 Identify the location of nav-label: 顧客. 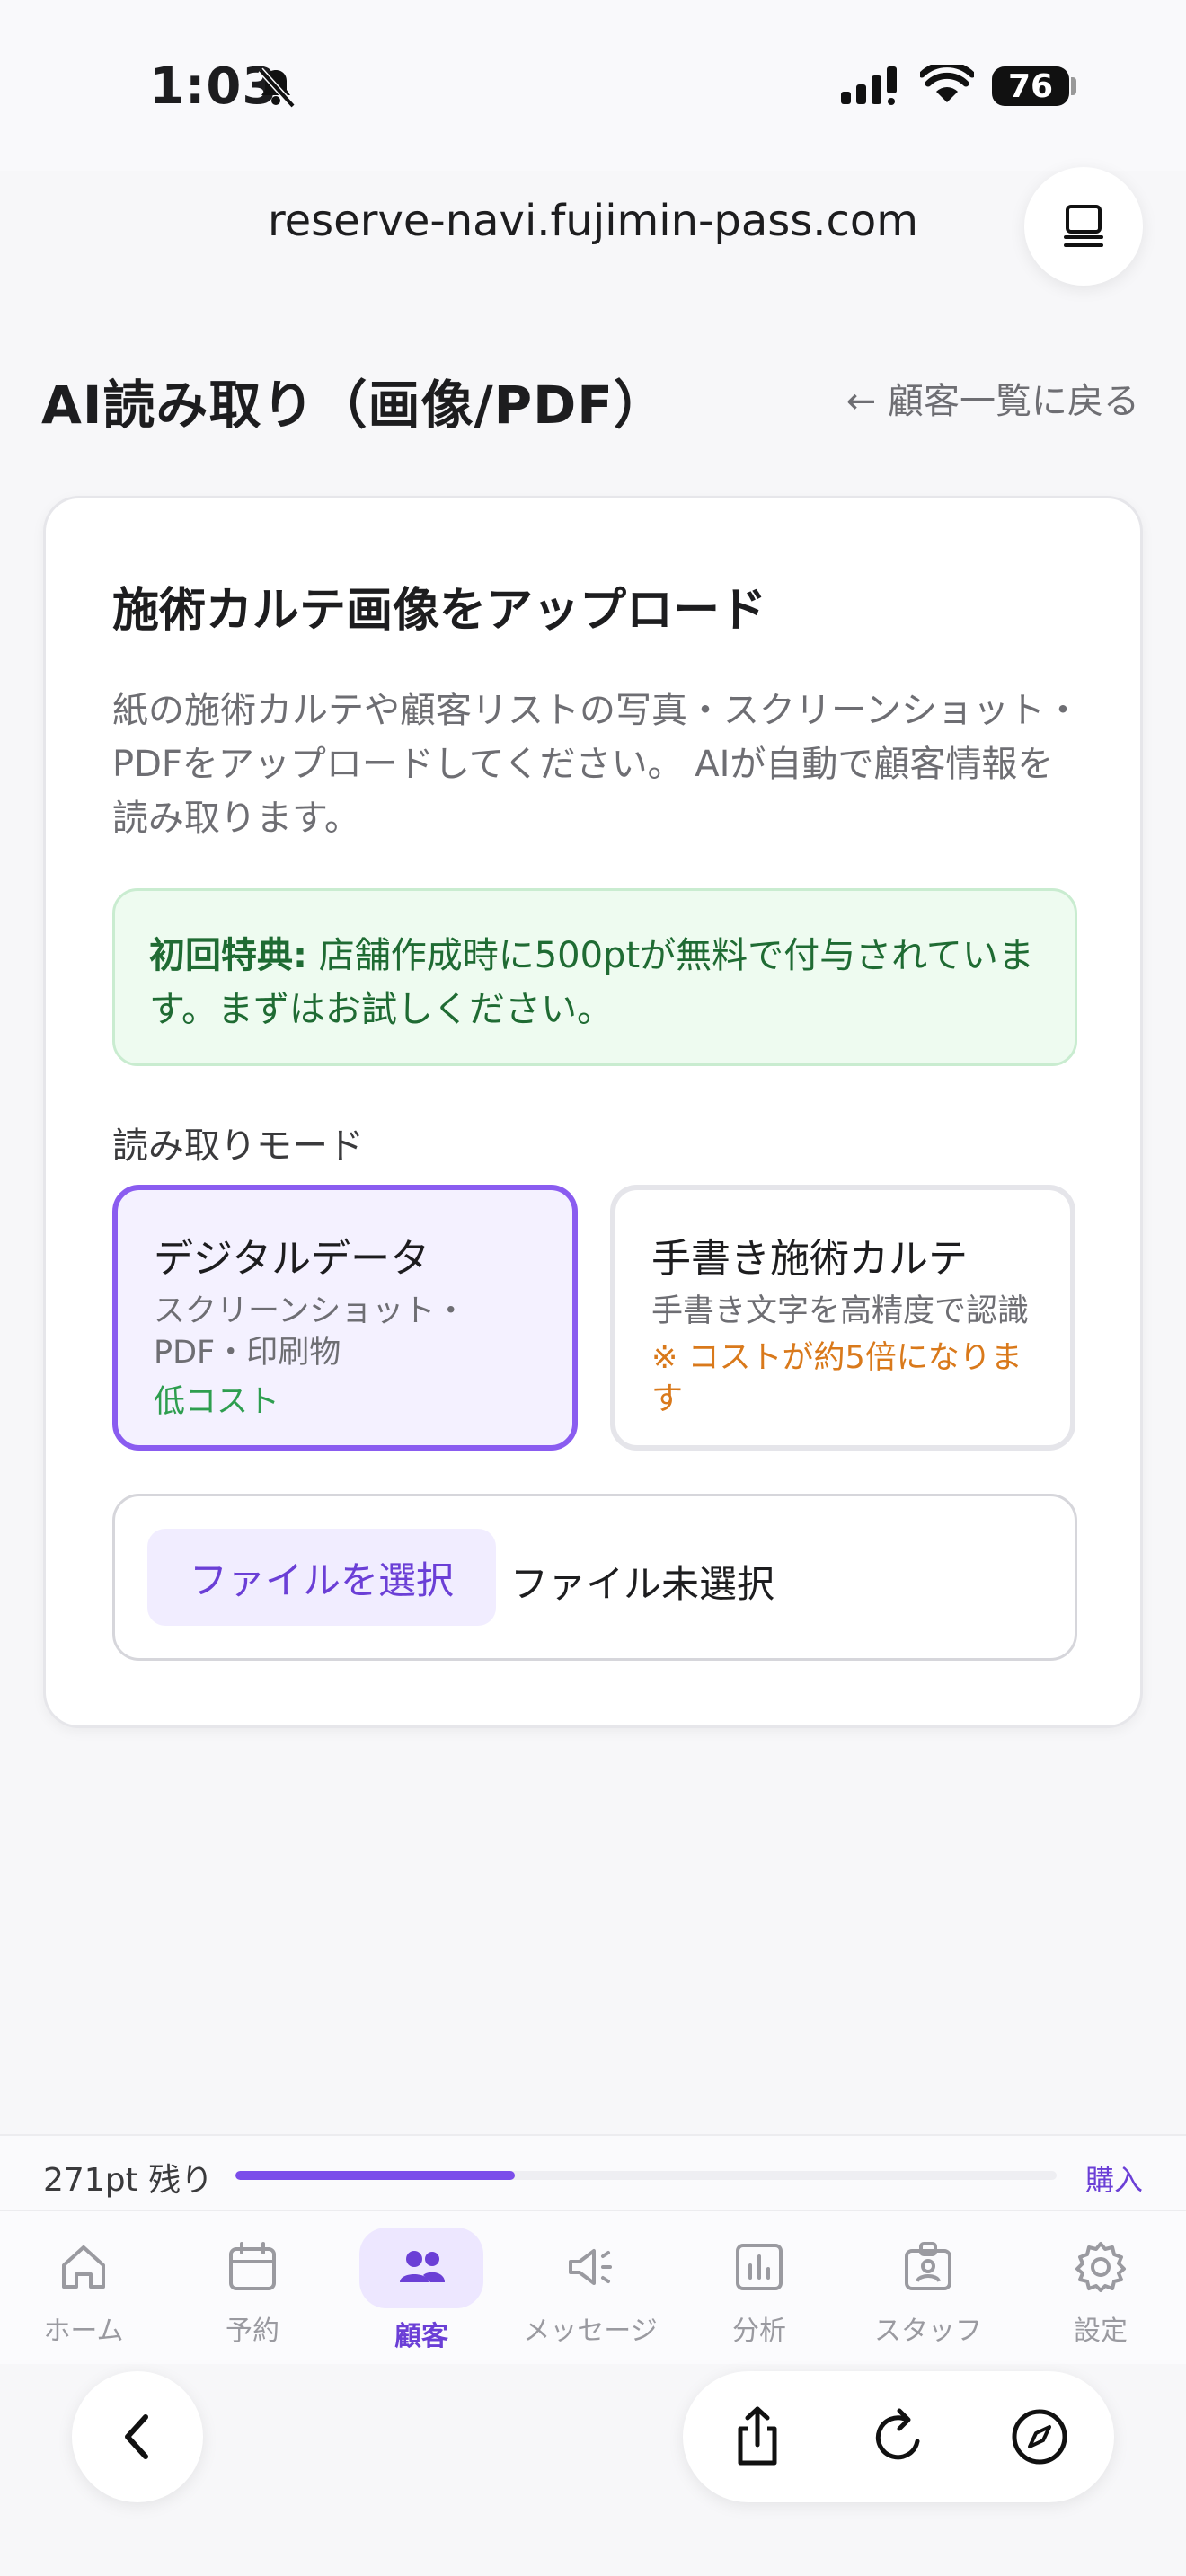
(421, 2336).